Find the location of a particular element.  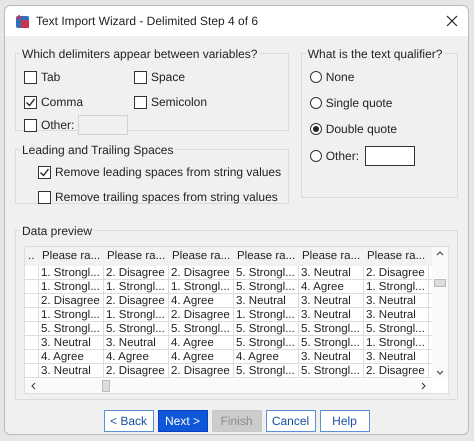

radio-button: Other: is located at coordinates (335, 156).